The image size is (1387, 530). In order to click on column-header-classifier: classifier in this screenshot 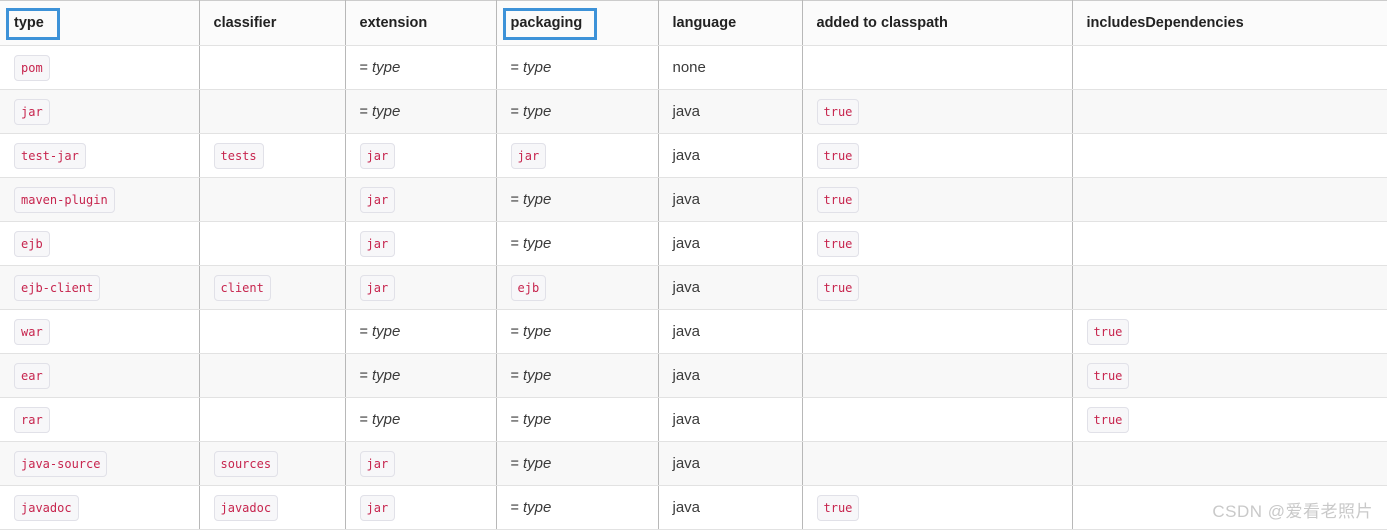, I will do `click(272, 23)`.